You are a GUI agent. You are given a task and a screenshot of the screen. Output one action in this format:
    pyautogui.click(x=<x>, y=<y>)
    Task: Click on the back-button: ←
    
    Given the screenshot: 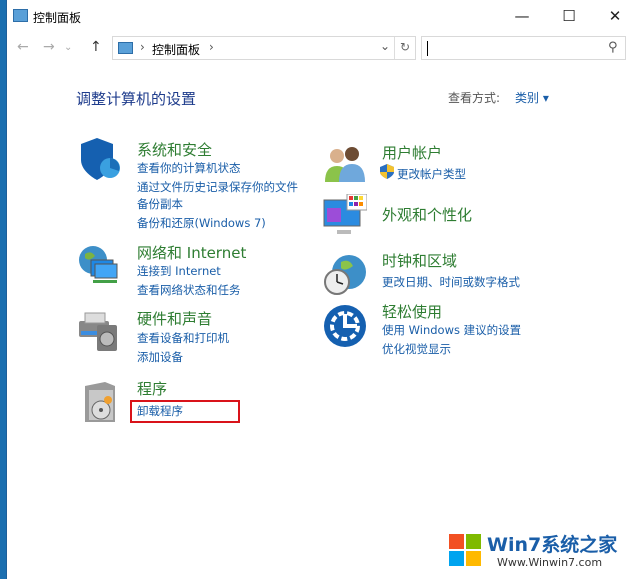 What is the action you would take?
    pyautogui.click(x=23, y=47)
    